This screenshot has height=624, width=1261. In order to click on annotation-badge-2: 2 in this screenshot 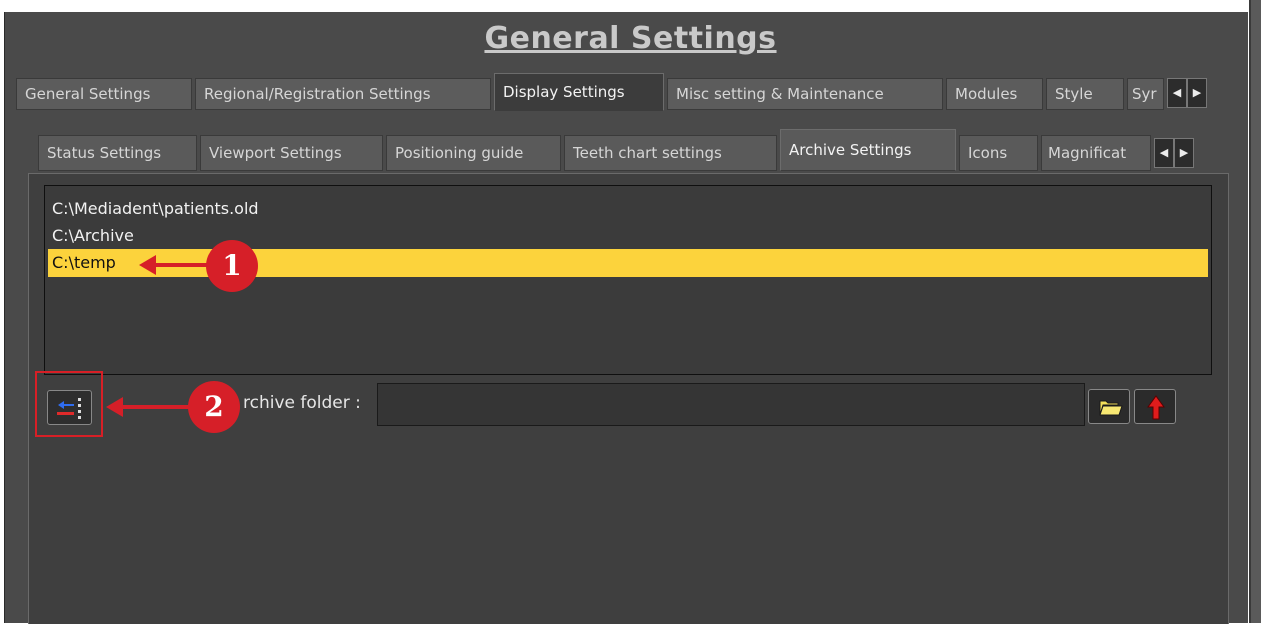, I will do `click(214, 407)`.